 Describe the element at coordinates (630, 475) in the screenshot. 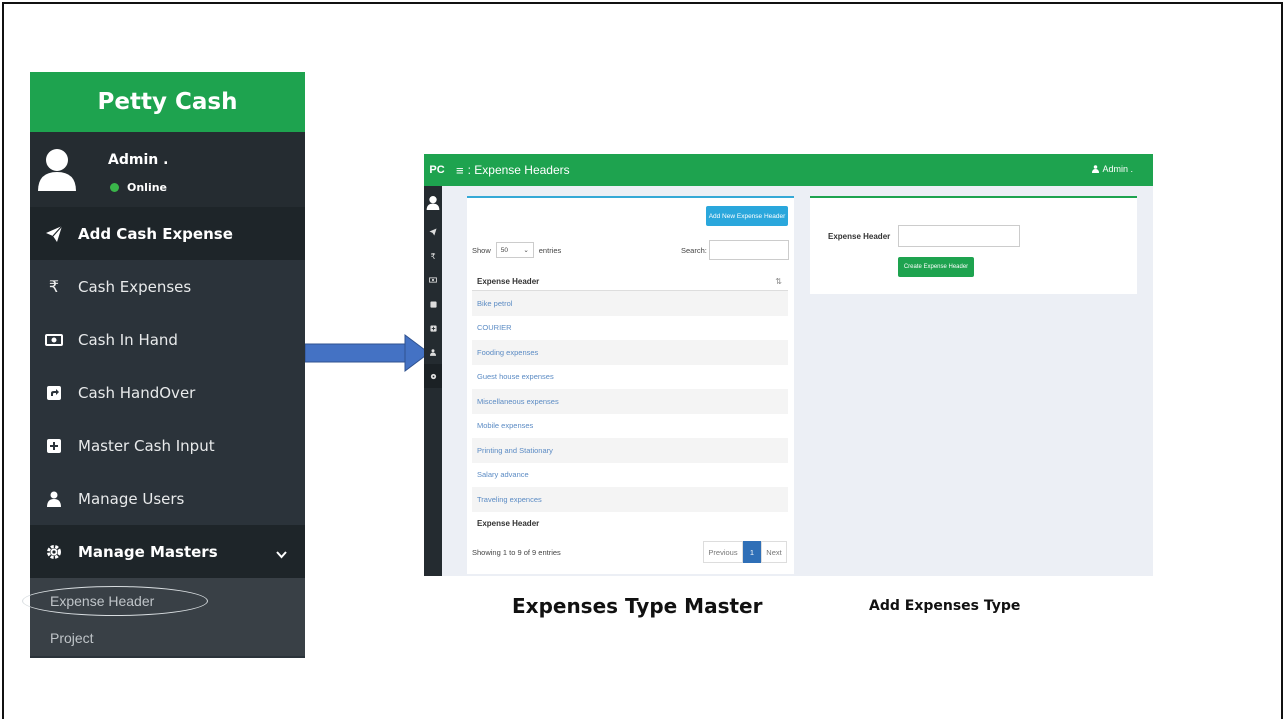

I see `table-row: Salary advance` at that location.